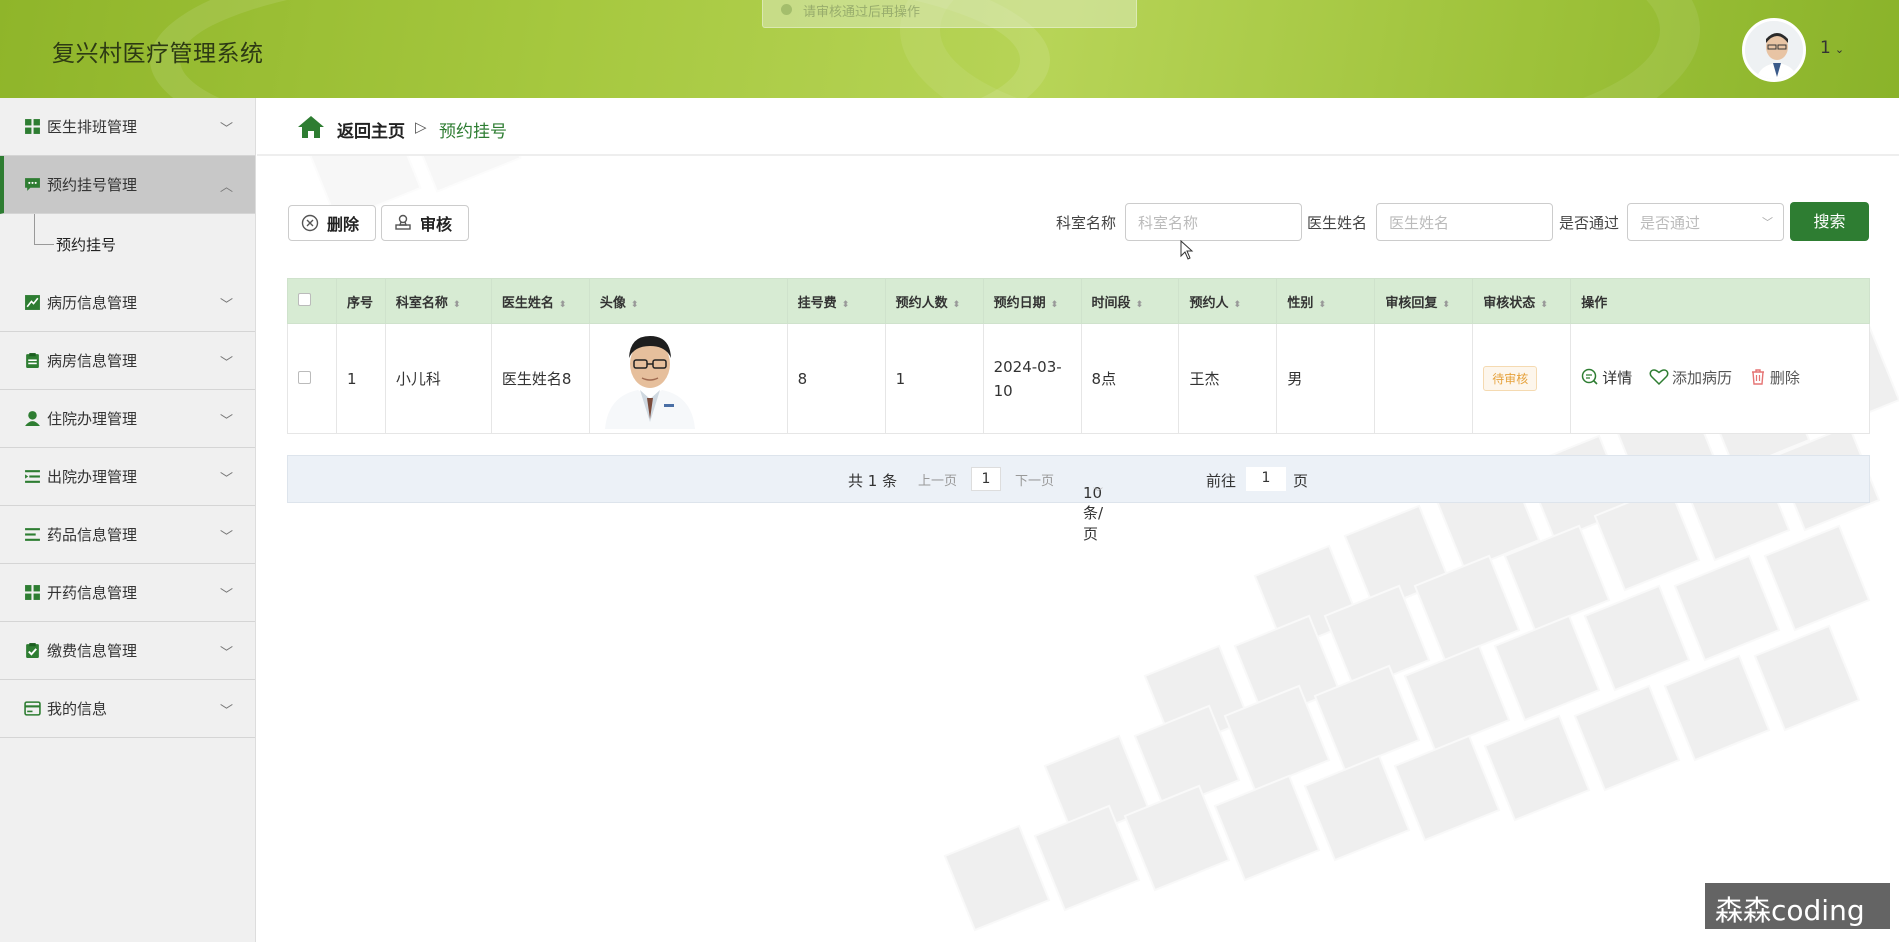  What do you see at coordinates (158, 54) in the screenshot?
I see `app-title: 复兴村医疗管理系统` at bounding box center [158, 54].